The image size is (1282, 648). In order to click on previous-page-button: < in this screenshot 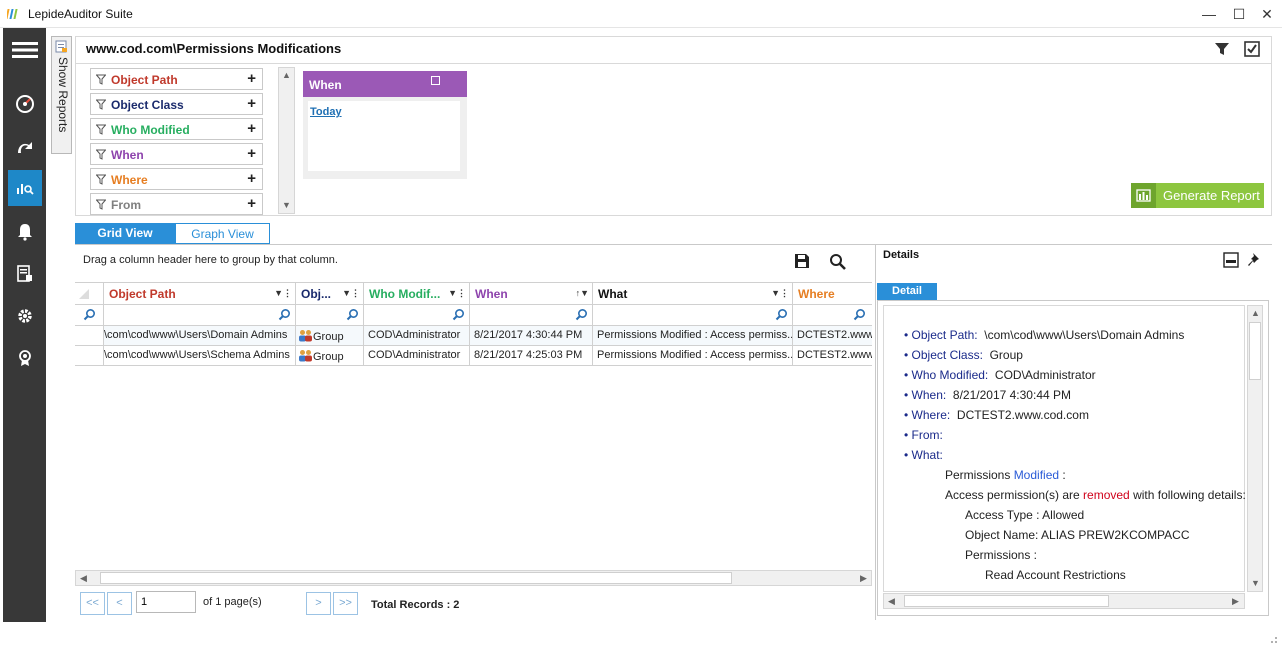, I will do `click(119, 603)`.